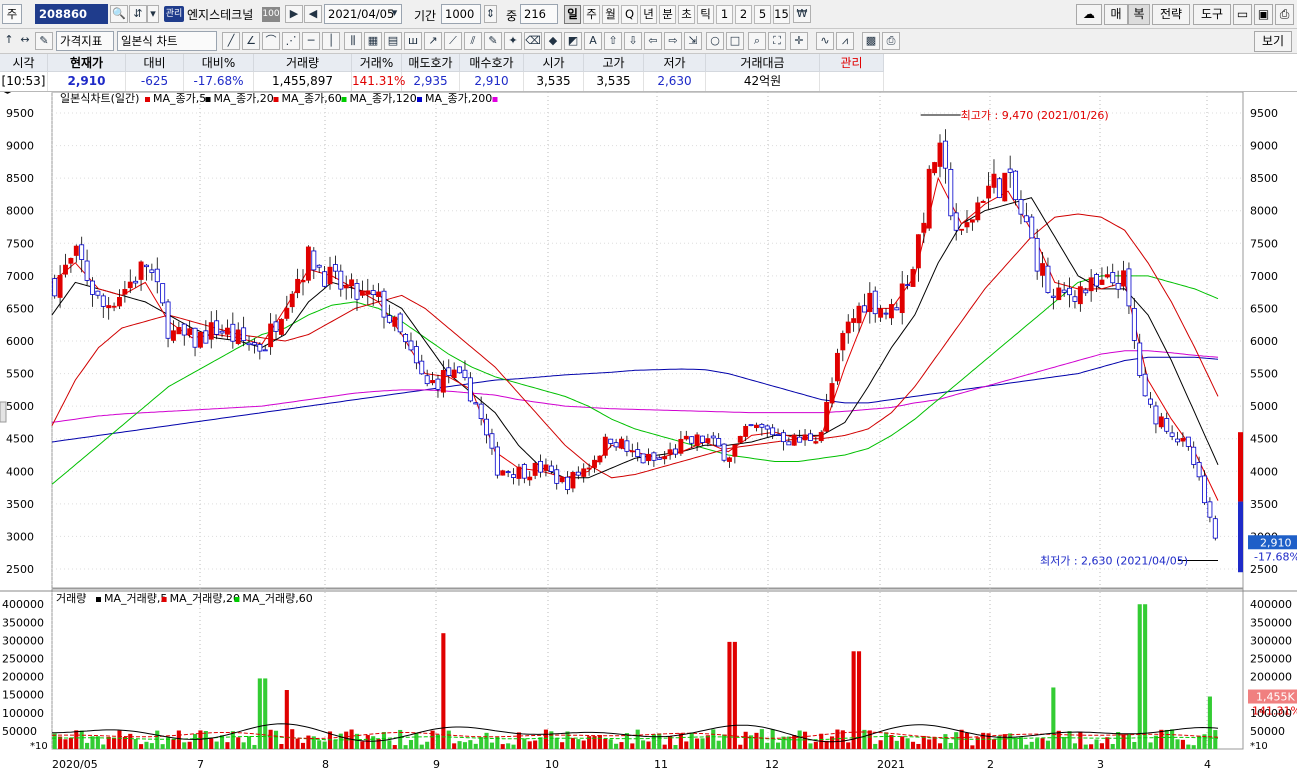 This screenshot has height=780, width=1297. Describe the element at coordinates (610, 14) in the screenshot. I see `period-button-2: 월` at that location.